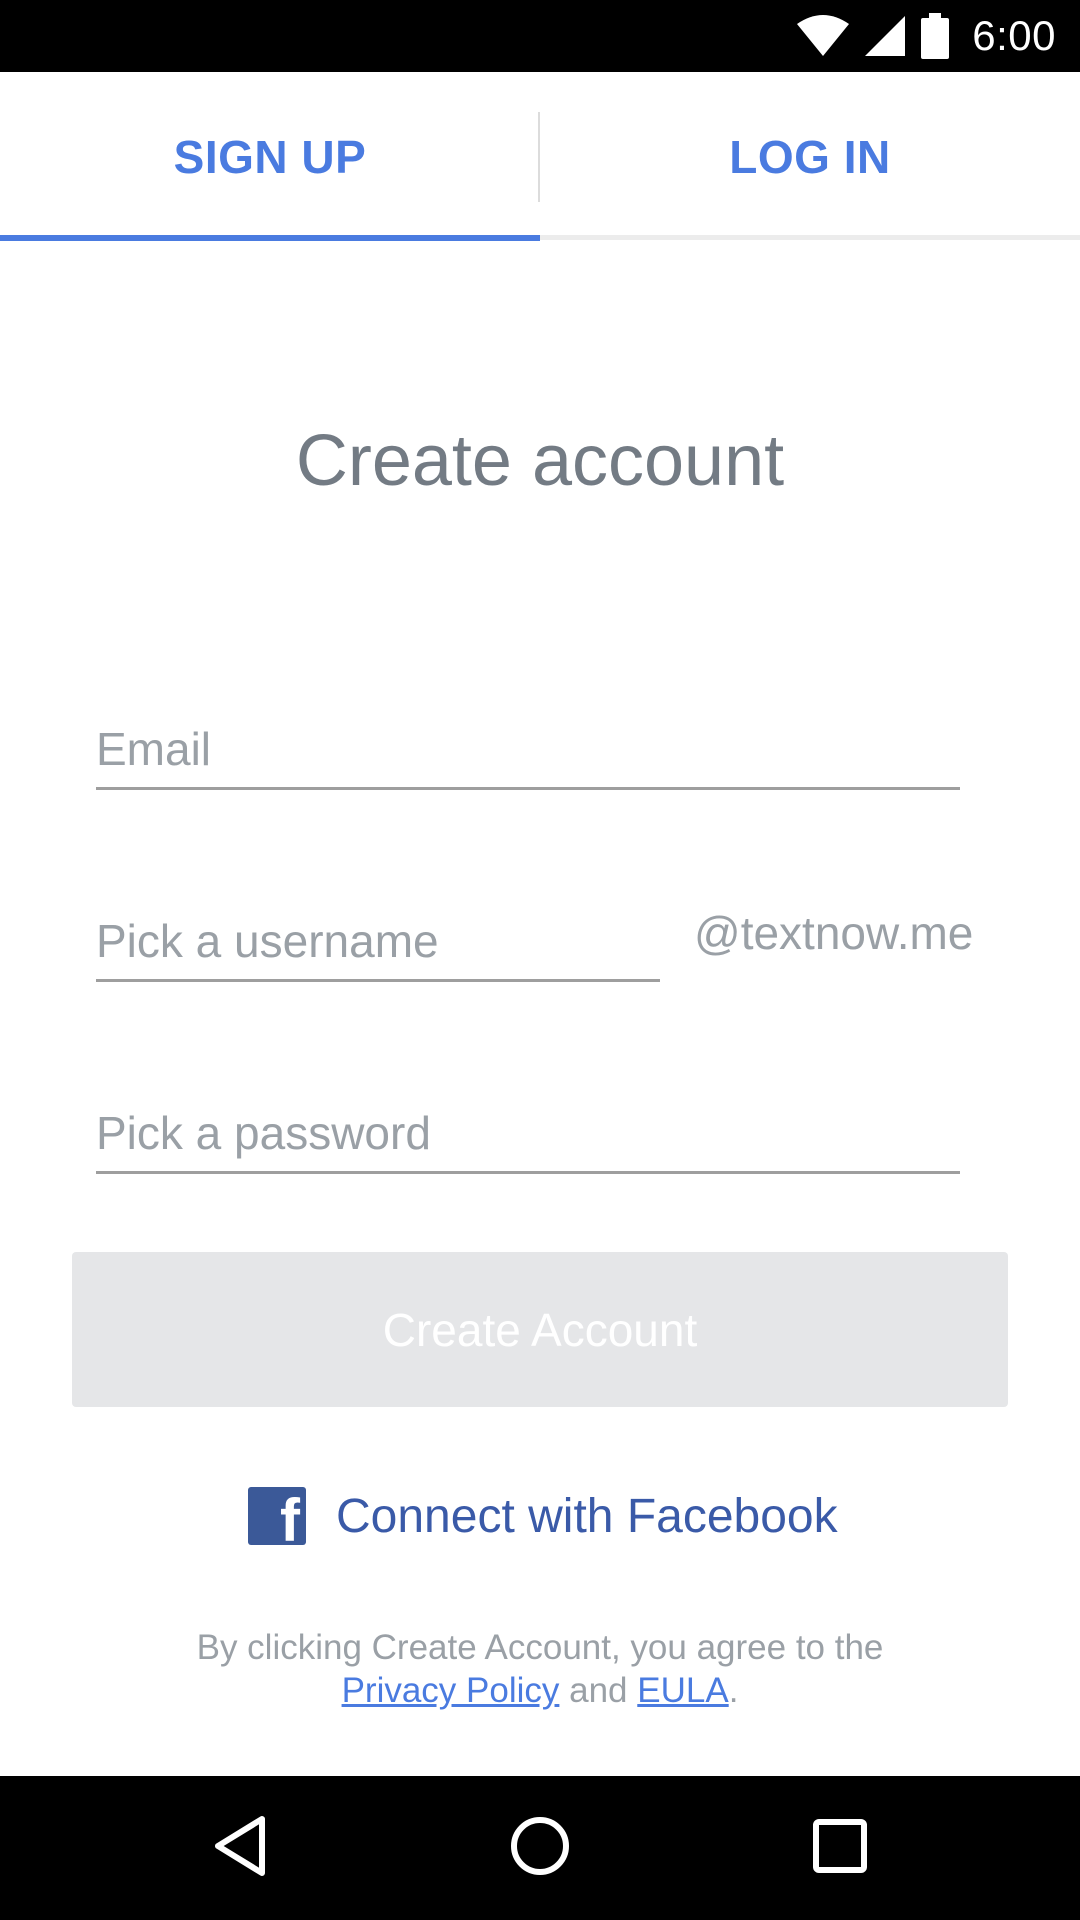  I want to click on page-title: Create account, so click(540, 461).